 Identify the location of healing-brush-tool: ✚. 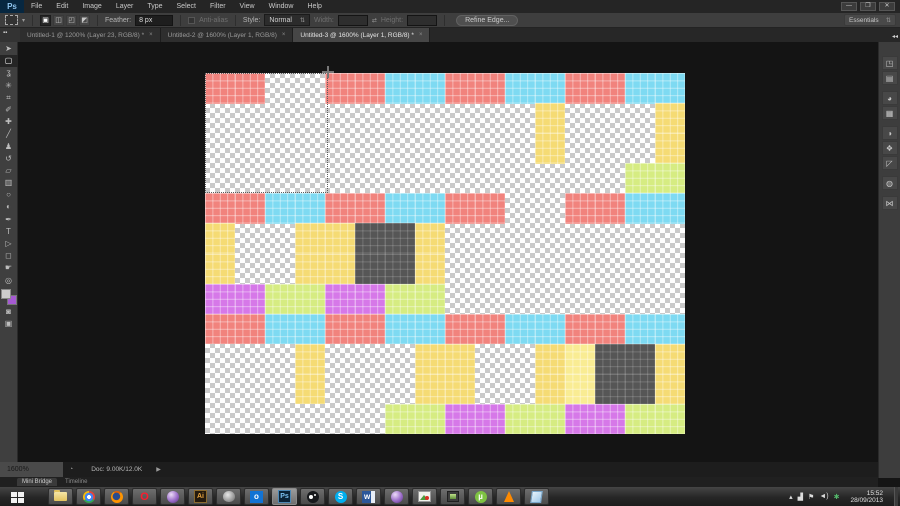
(9, 122).